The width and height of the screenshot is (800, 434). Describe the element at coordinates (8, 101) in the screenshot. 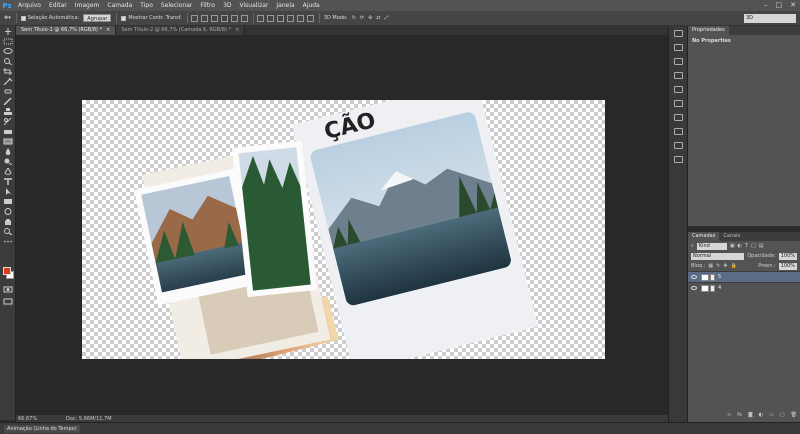

I see `brush-tool-icon` at that location.